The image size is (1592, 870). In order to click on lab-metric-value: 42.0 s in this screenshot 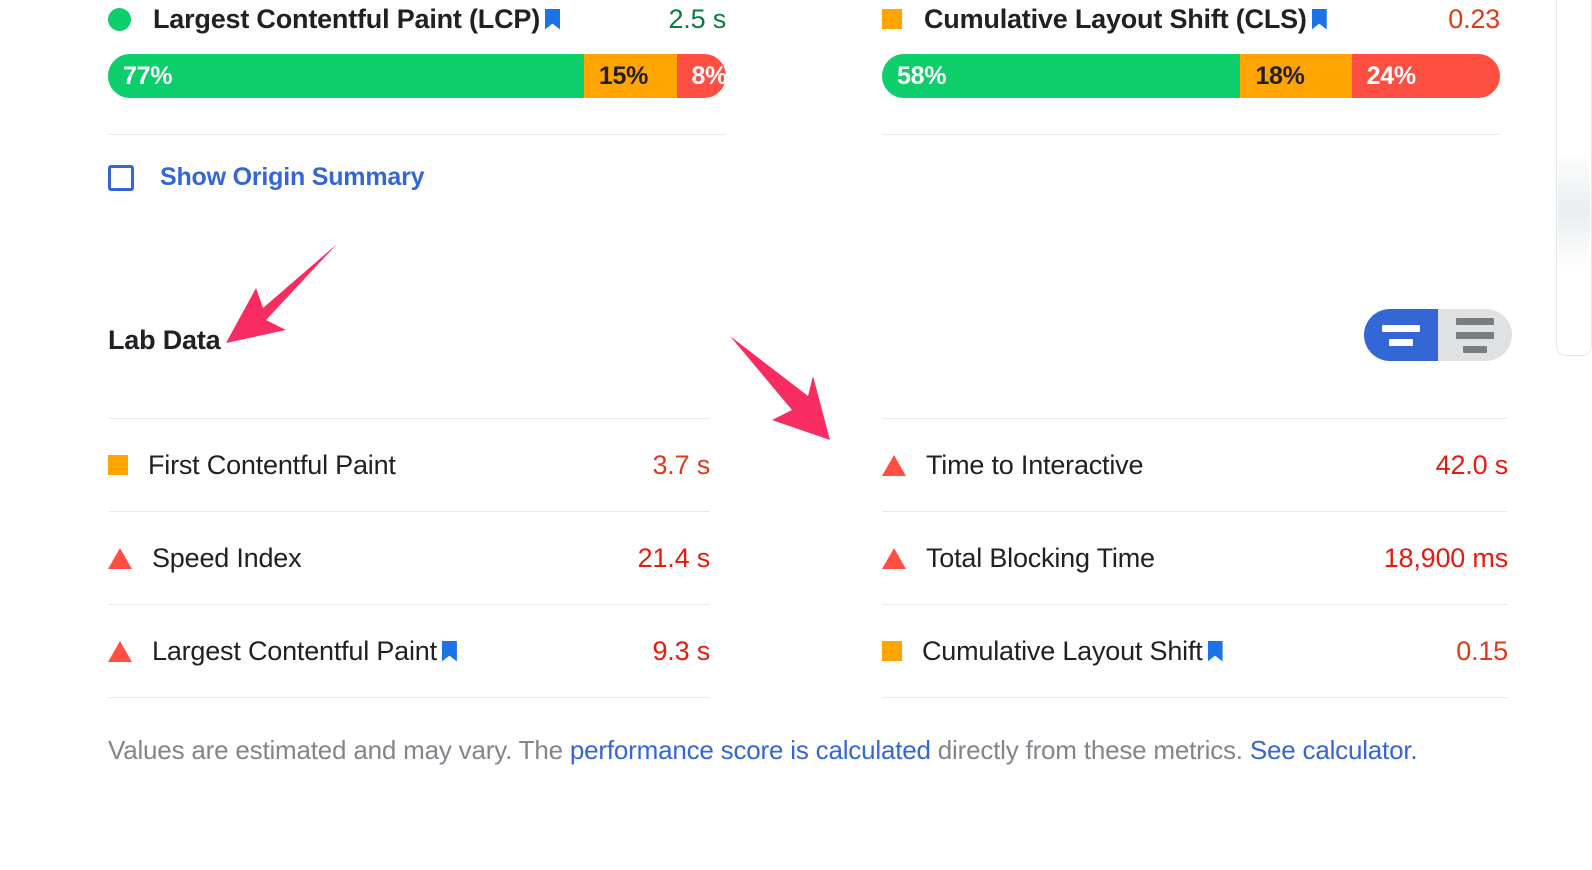, I will do `click(1472, 464)`.